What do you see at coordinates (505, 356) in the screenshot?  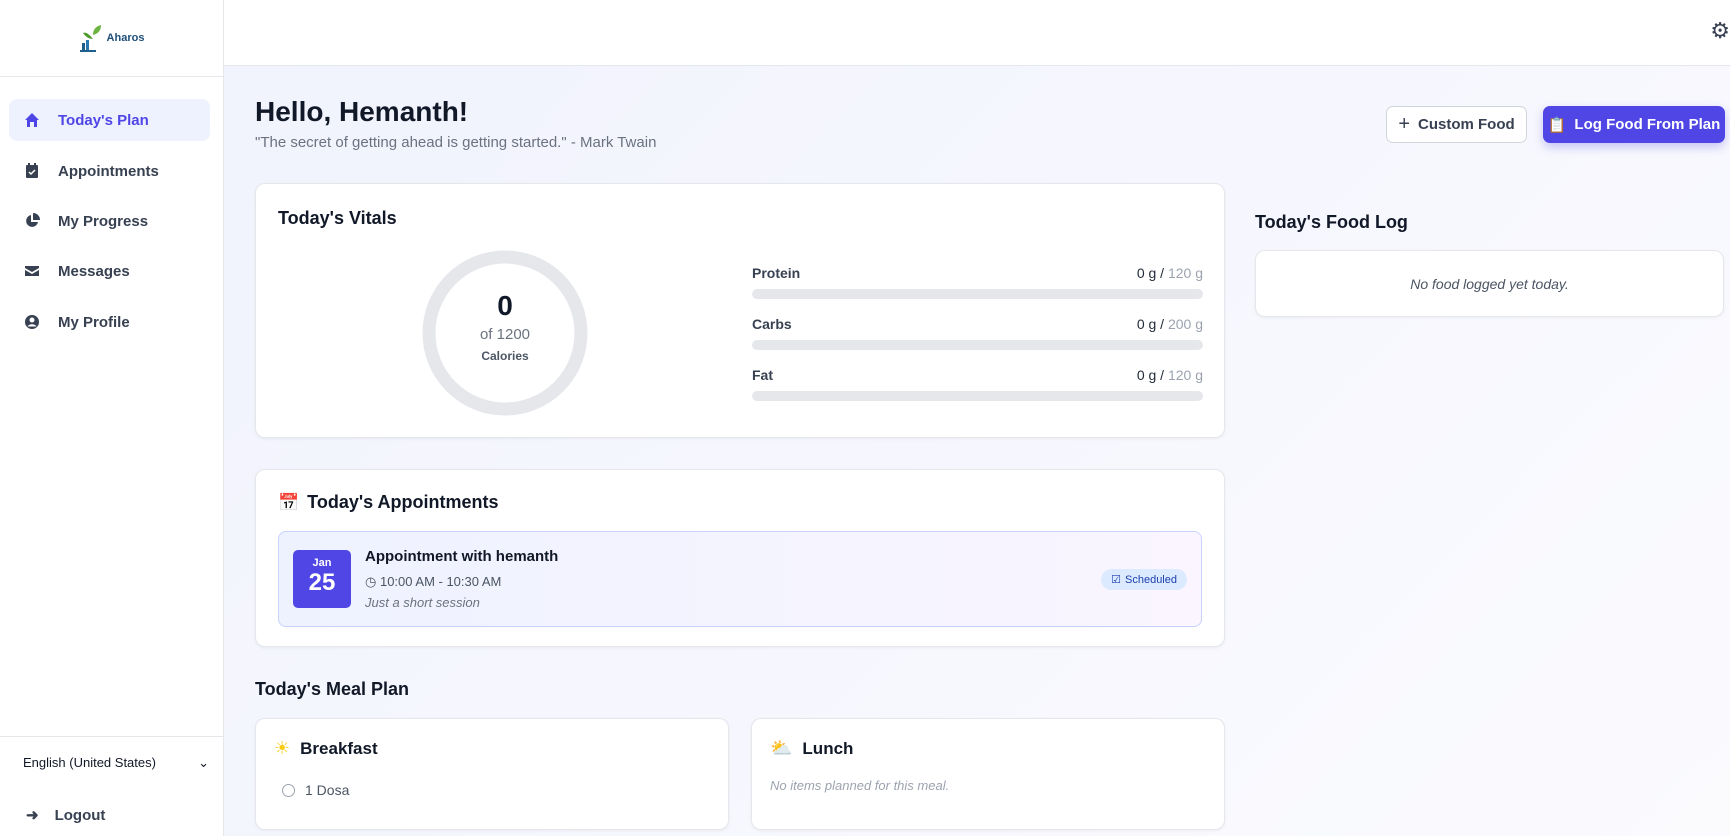 I see `calories-label: Calories` at bounding box center [505, 356].